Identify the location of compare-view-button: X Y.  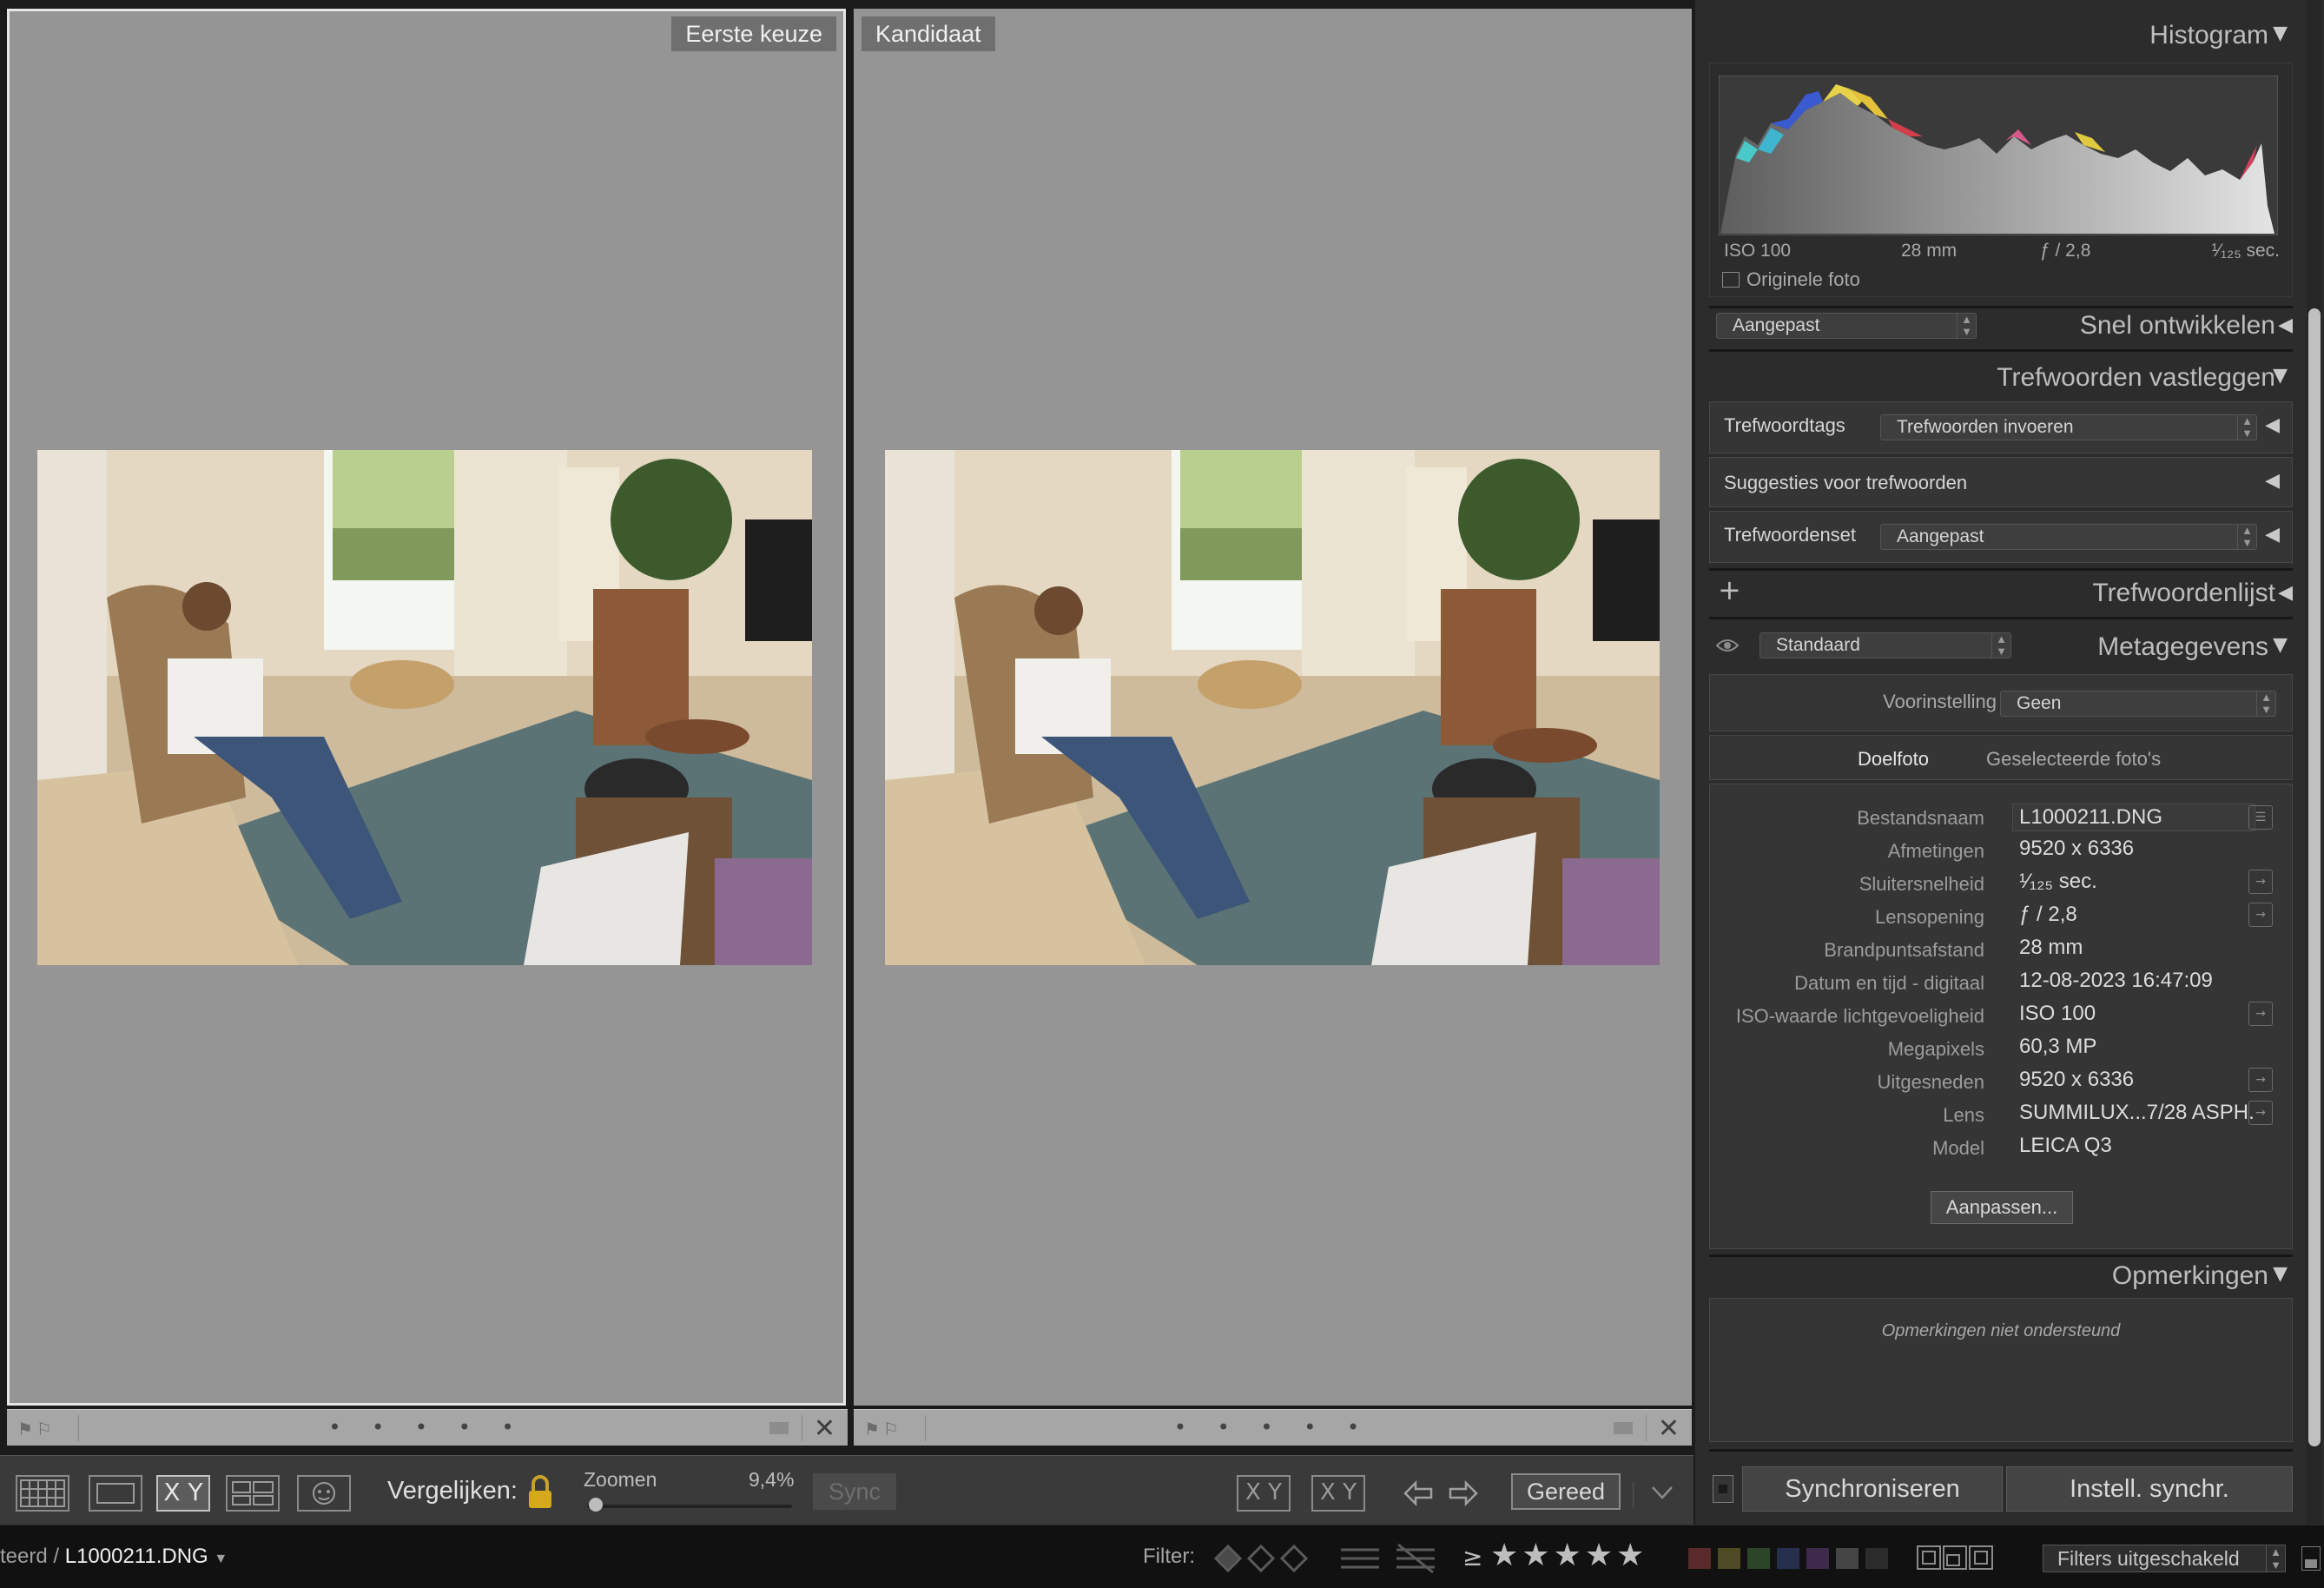
(183, 1493).